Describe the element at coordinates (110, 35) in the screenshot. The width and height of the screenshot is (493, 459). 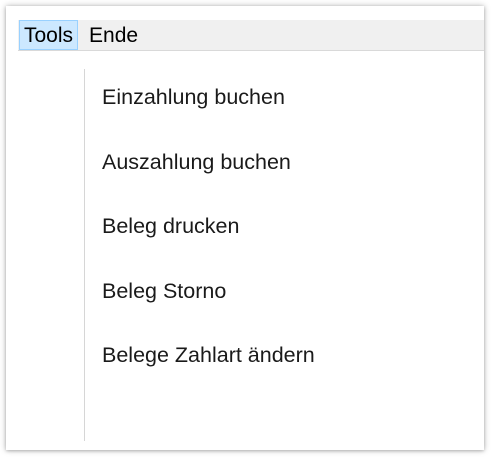
I see `menu-ende: Ende` at that location.